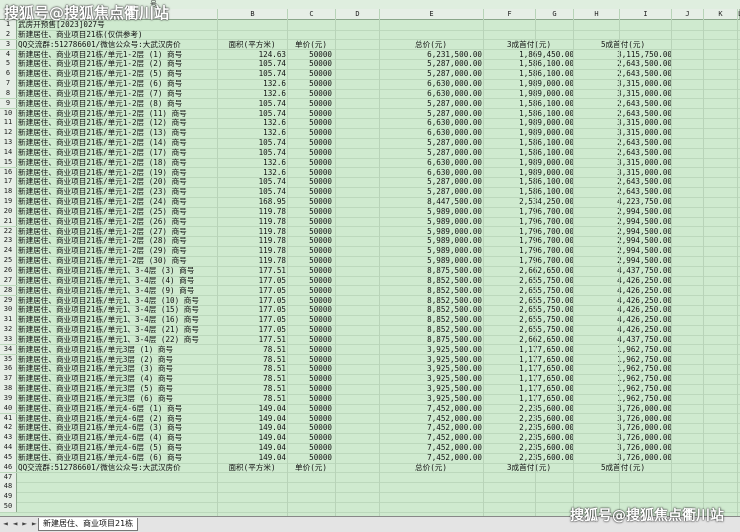 The width and height of the screenshot is (740, 532). What do you see at coordinates (529, 202) in the screenshot?
I see `cell-g: 2,534,250.00` at bounding box center [529, 202].